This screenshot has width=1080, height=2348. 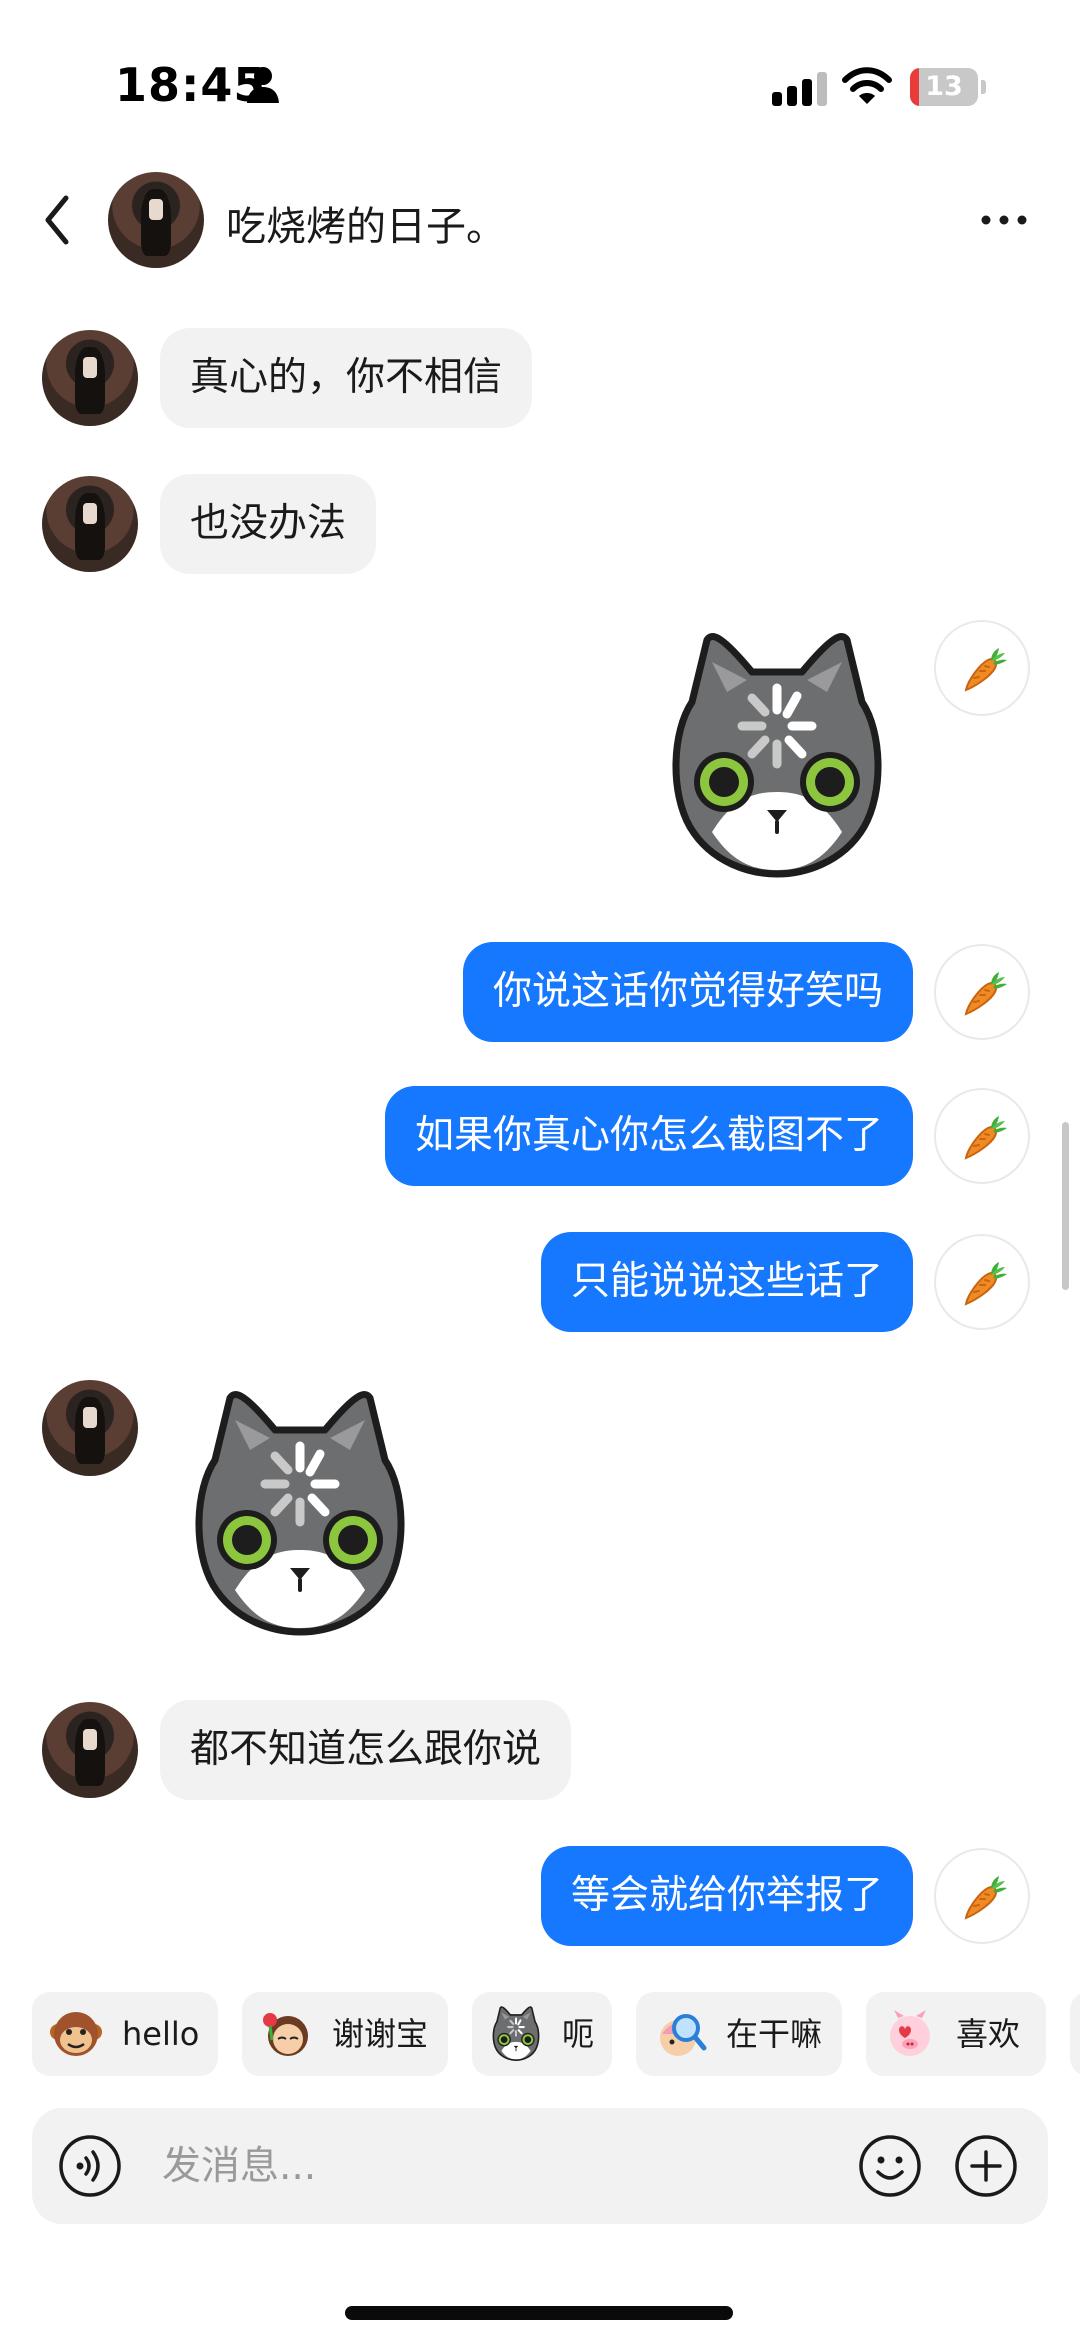 I want to click on quick-reply-label: 在干嘛, so click(x=774, y=2034).